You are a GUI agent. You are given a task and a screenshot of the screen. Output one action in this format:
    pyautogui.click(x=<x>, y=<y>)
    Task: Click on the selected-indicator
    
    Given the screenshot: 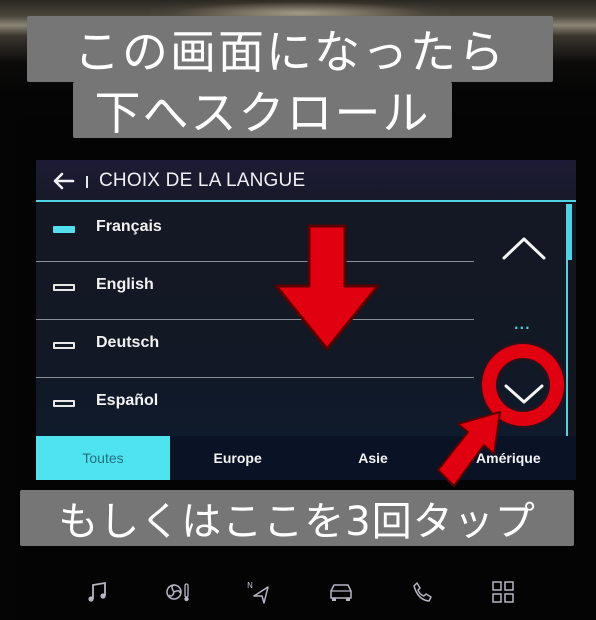 What is the action you would take?
    pyautogui.click(x=64, y=229)
    